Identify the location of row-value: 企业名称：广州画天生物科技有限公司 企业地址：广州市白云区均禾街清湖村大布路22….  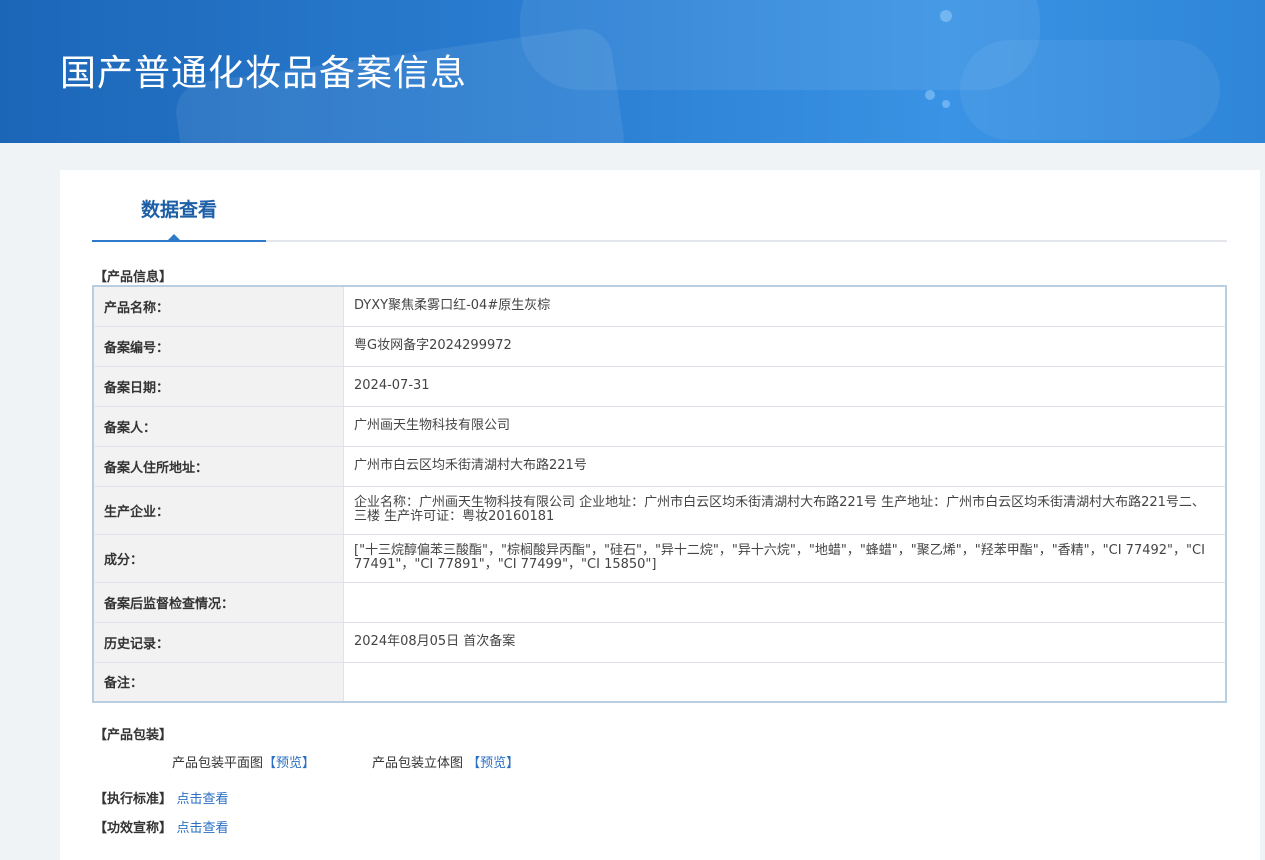
(785, 510).